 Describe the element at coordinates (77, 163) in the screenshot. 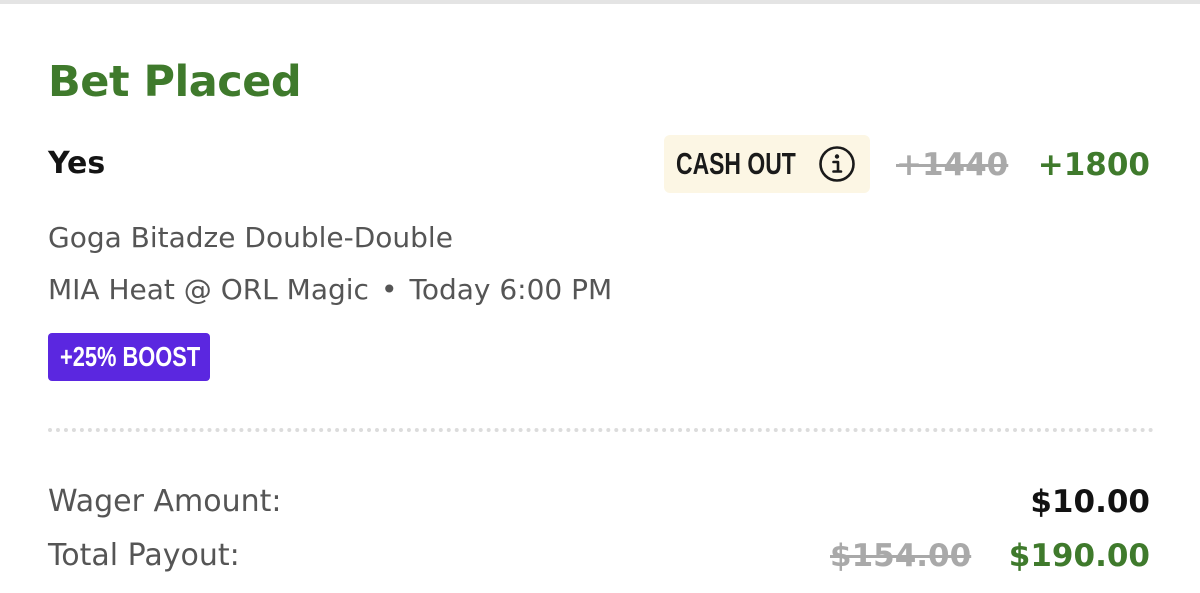

I see `bet-selection: Yes` at that location.